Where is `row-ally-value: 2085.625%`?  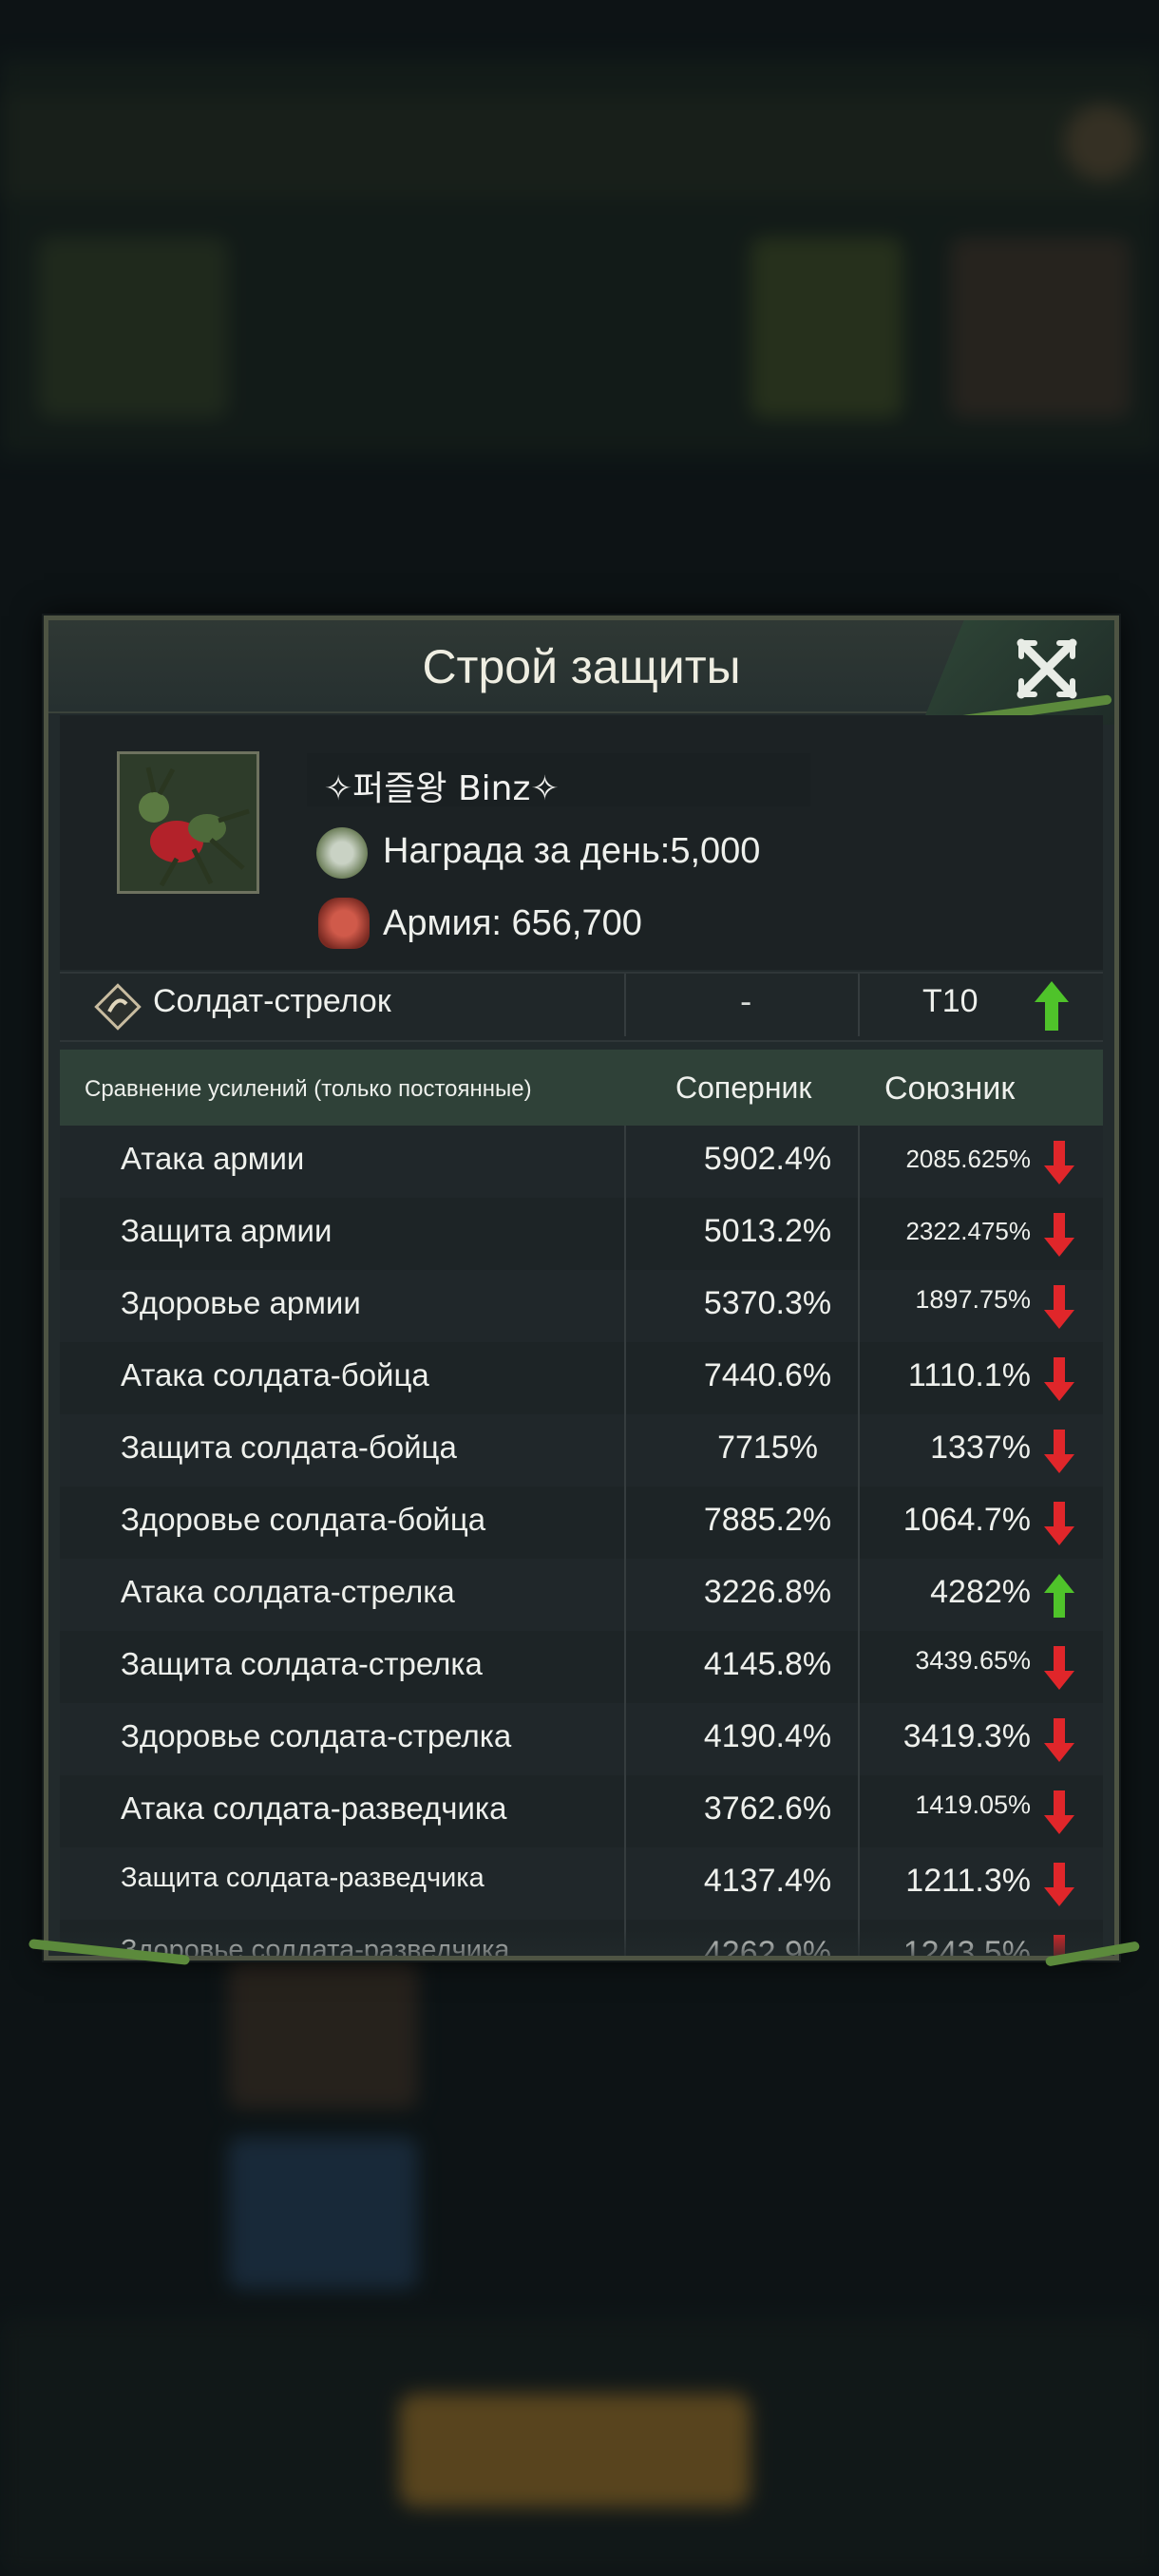
row-ally-value: 2085.625% is located at coordinates (968, 1159).